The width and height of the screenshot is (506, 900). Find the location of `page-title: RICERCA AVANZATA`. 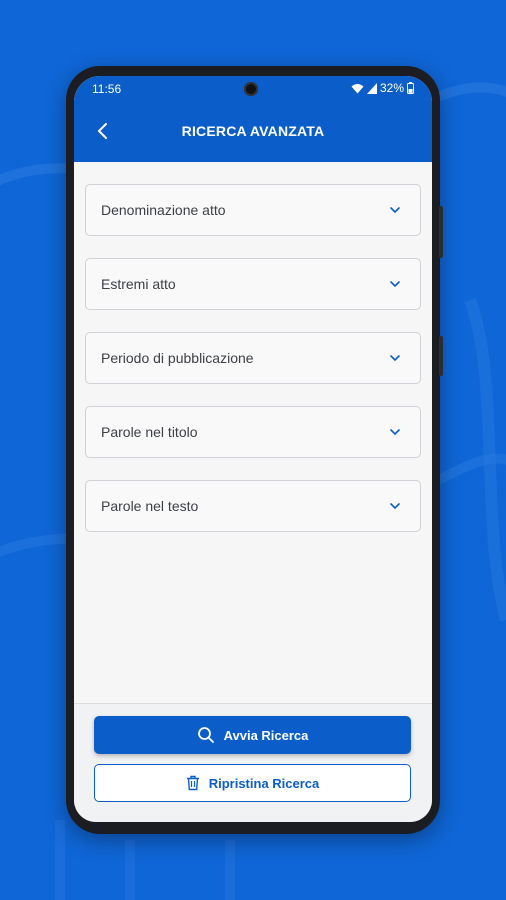

page-title: RICERCA AVANZATA is located at coordinates (253, 131).